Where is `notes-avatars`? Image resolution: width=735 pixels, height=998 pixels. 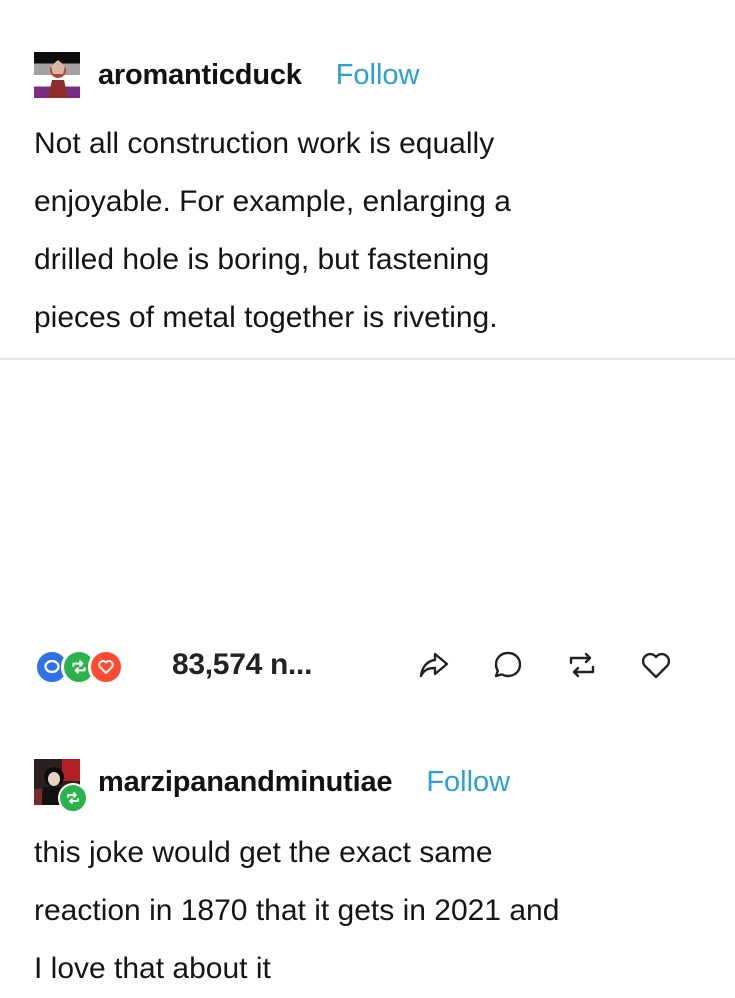 notes-avatars is located at coordinates (98, 665).